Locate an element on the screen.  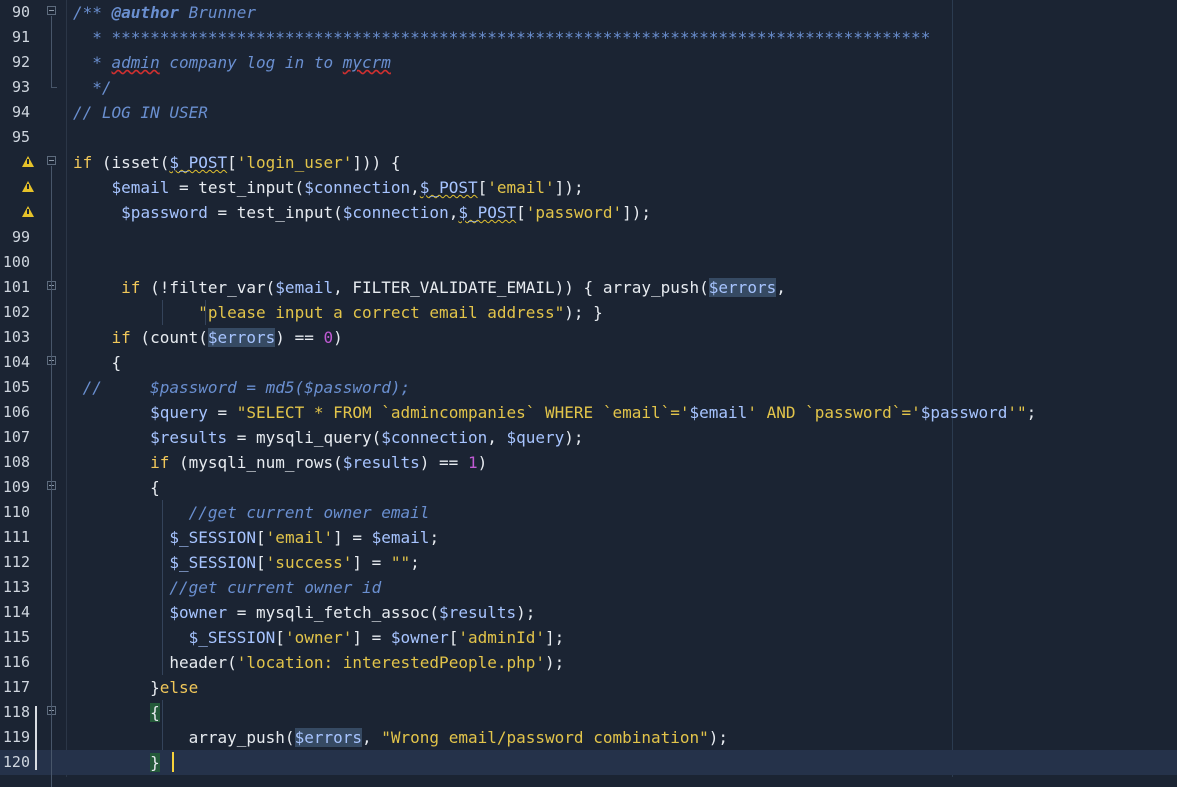
code-line: 112 $_SESSION['success'] = ""; is located at coordinates (588, 562).